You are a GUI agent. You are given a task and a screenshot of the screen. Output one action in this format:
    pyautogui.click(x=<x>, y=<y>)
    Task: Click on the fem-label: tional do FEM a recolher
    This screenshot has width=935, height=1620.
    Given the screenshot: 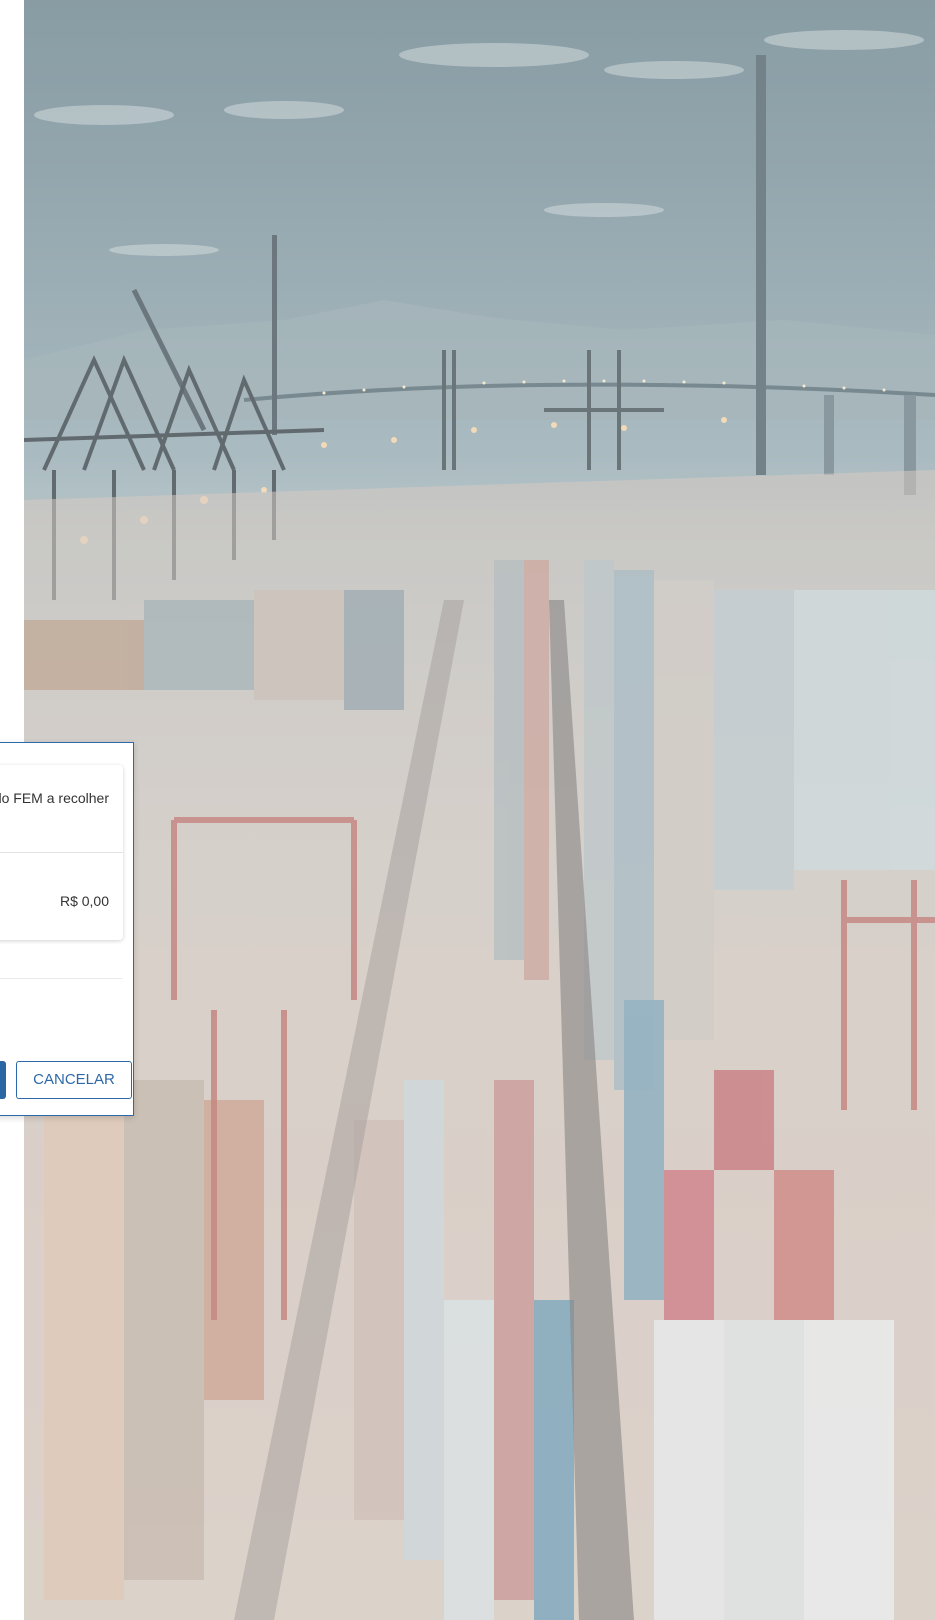 What is the action you would take?
    pyautogui.click(x=54, y=798)
    